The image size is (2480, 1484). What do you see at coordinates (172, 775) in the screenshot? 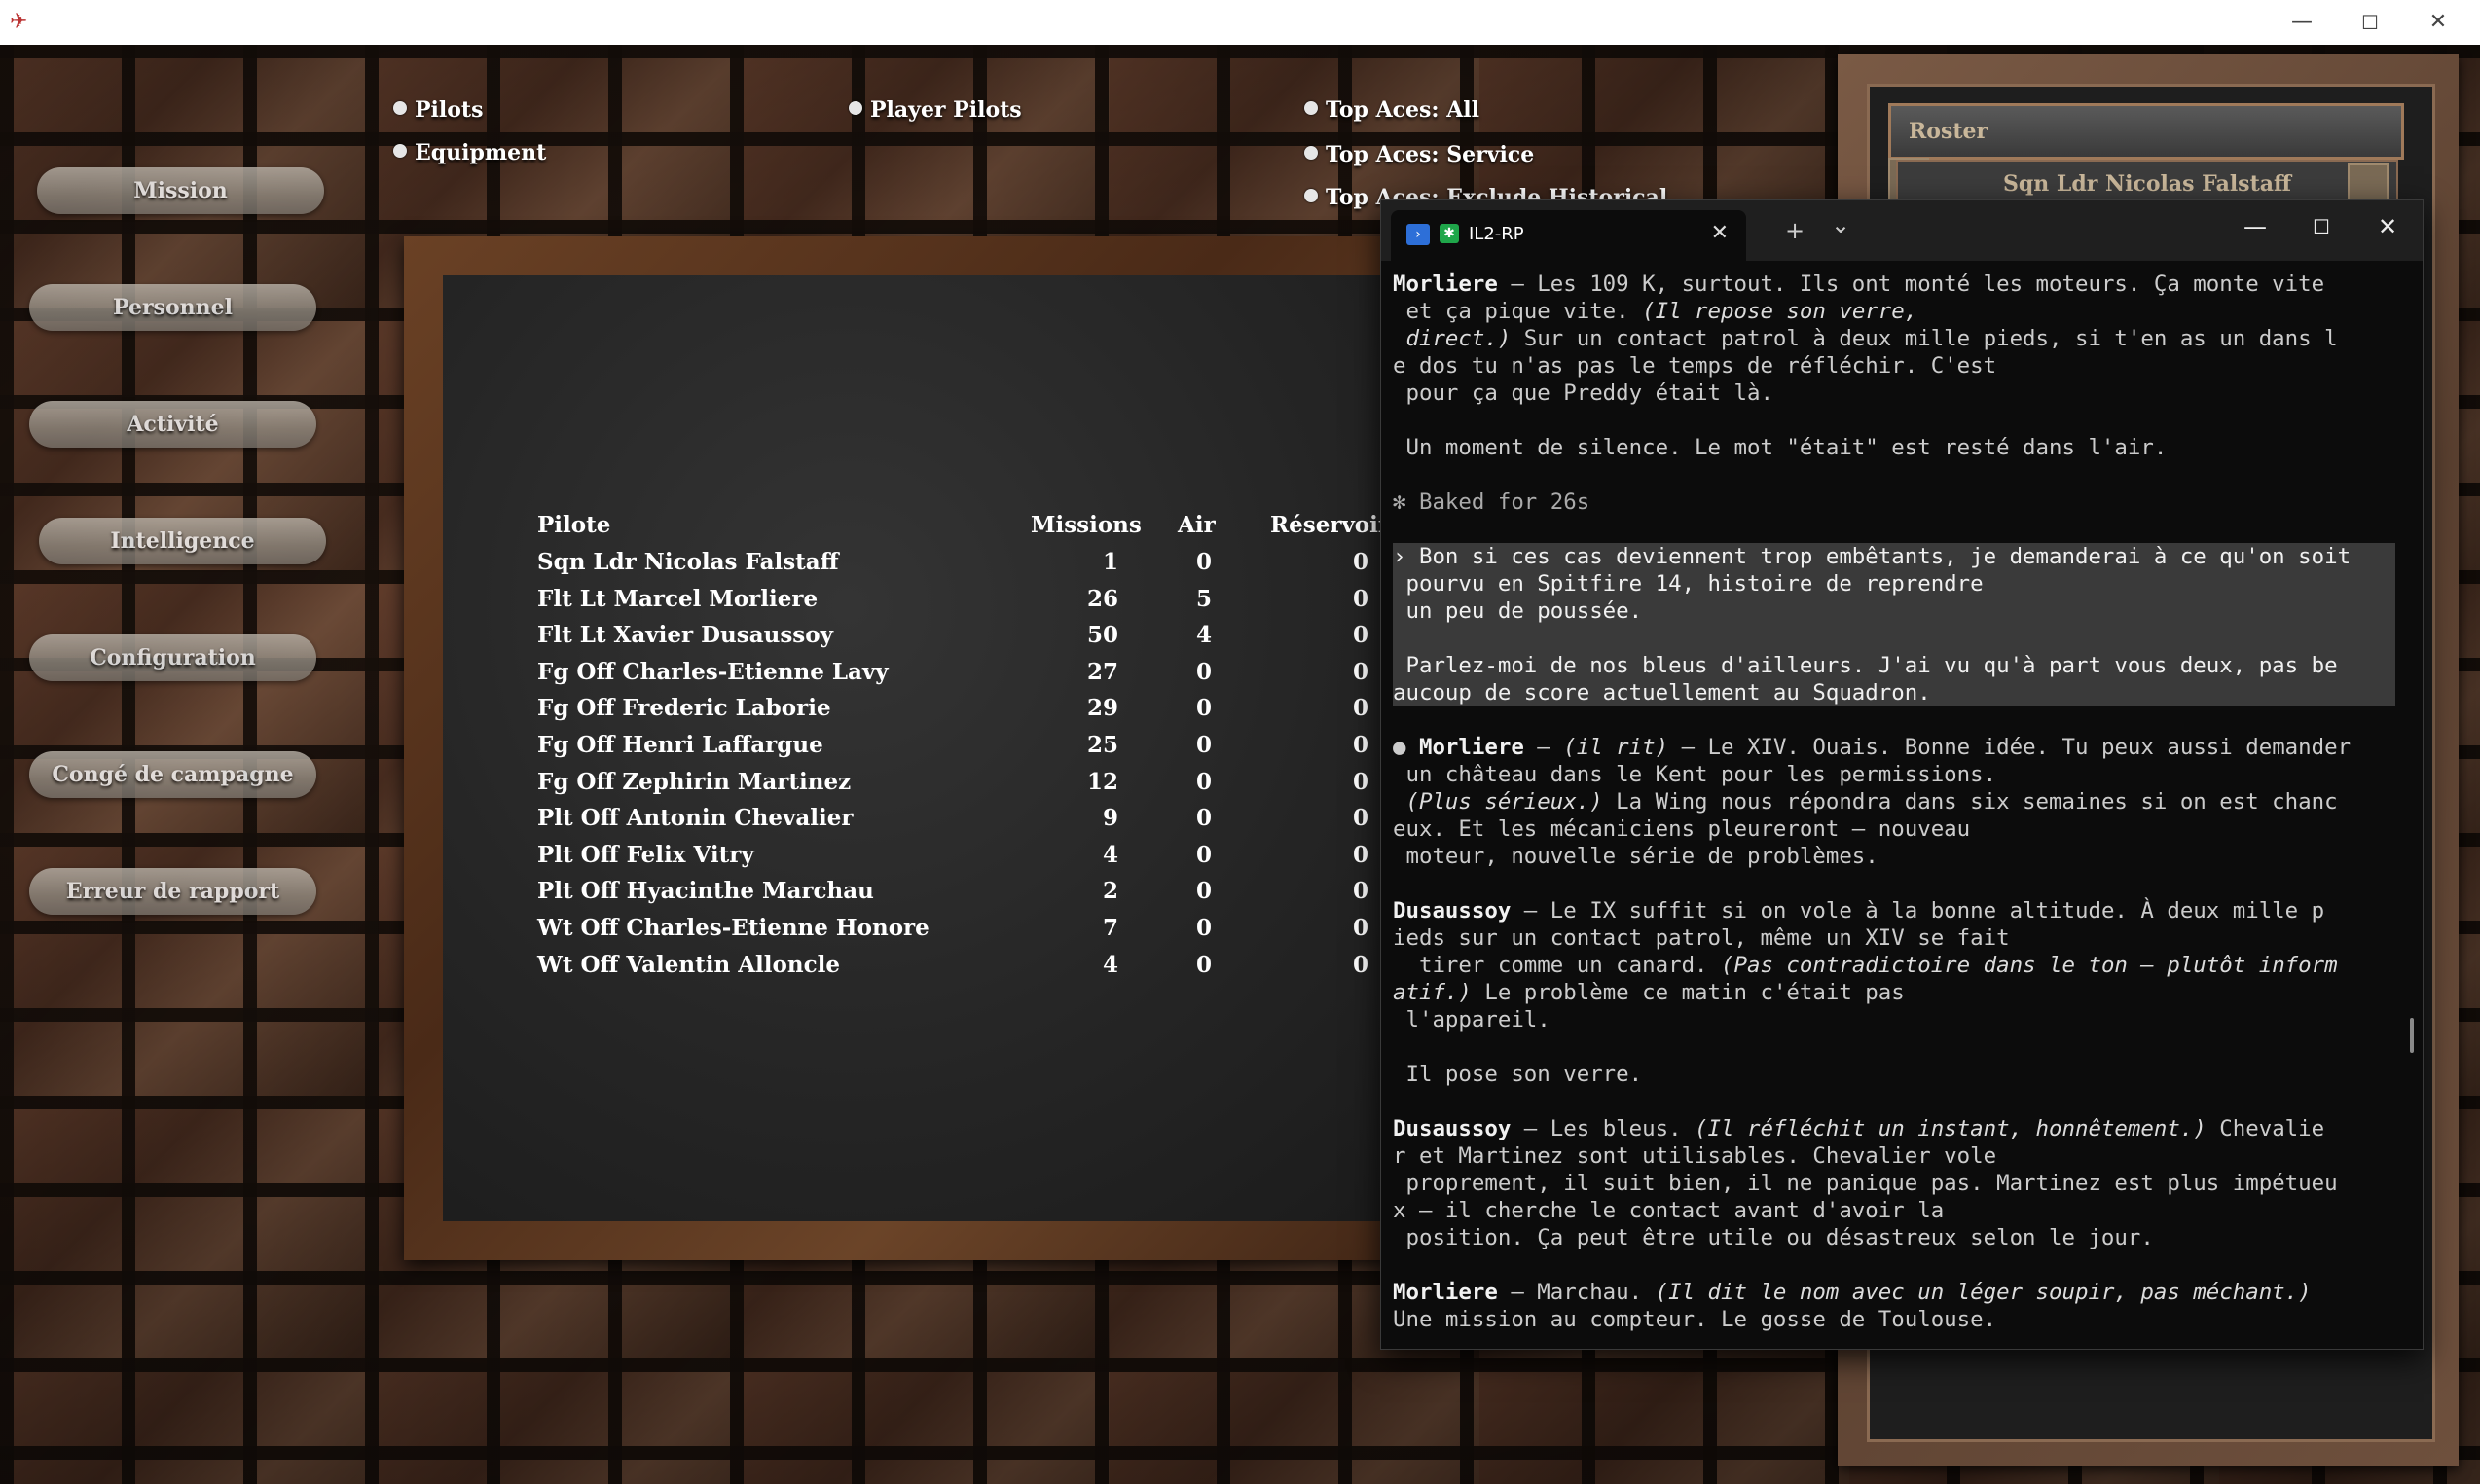
I see `nav-conge-button: Congé de campagne` at bounding box center [172, 775].